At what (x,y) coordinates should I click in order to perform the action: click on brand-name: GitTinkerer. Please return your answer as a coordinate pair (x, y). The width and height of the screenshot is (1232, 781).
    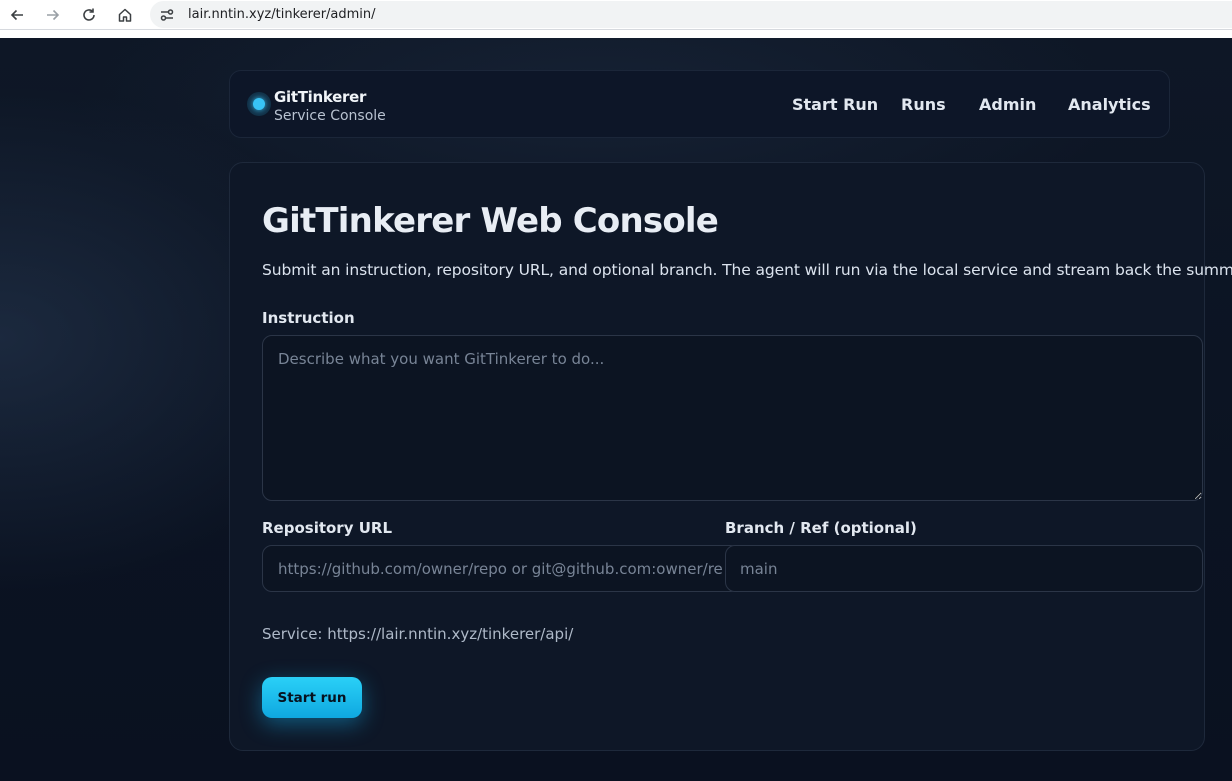
    Looking at the image, I should click on (320, 97).